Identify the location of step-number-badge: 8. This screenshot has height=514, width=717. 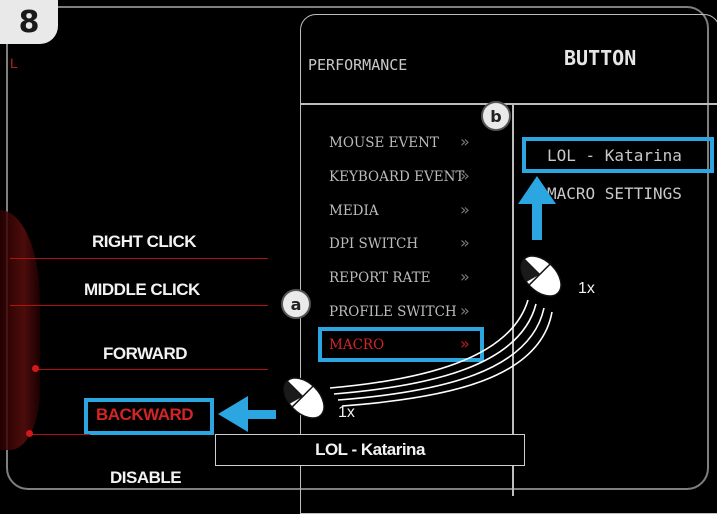
(29, 22).